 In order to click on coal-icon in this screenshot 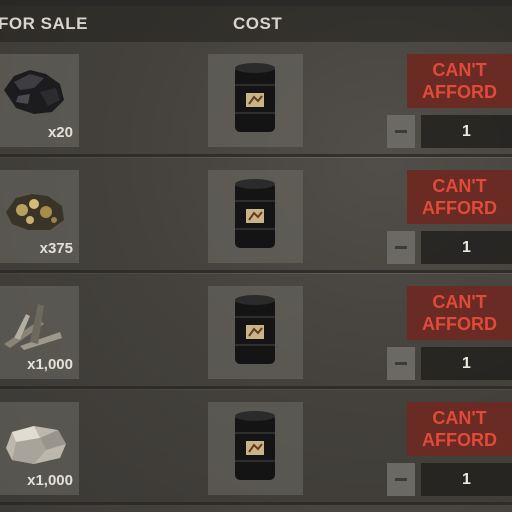, I will do `click(34, 92)`.